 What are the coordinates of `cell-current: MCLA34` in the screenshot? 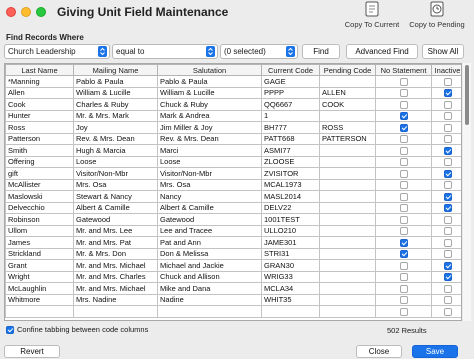 It's located at (290, 288).